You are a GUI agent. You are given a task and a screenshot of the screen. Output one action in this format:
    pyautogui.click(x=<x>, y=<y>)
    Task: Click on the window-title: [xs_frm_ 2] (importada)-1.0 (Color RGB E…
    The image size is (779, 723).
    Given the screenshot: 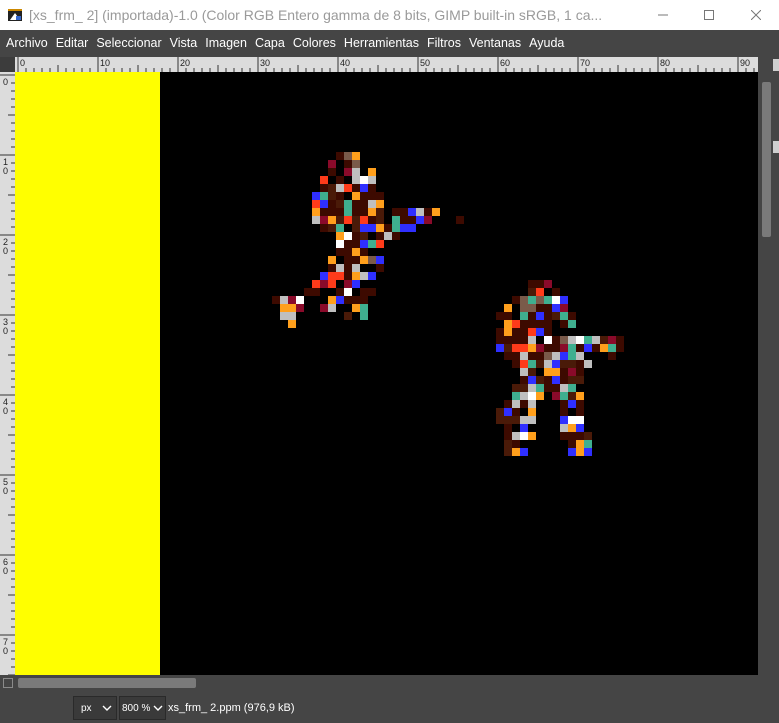 What is the action you would take?
    pyautogui.click(x=316, y=15)
    